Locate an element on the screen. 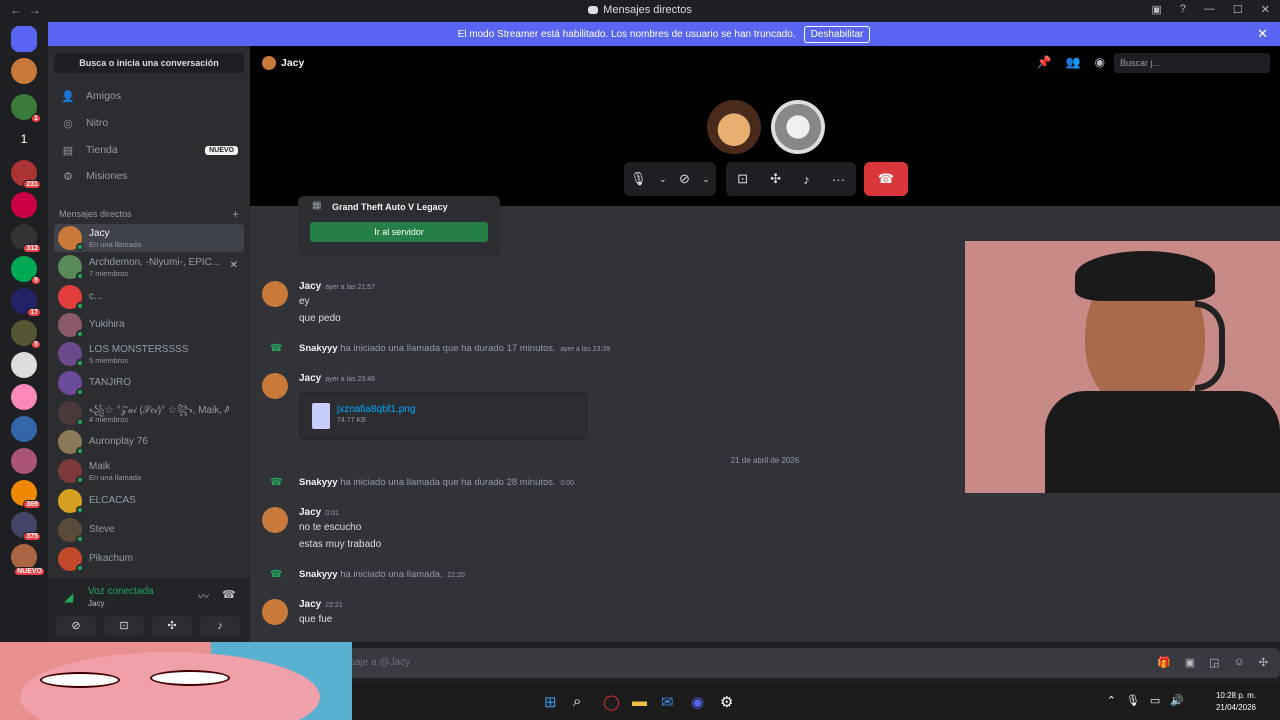 The image size is (1280, 720). add-friends-icon: 👥 is located at coordinates (1073, 62).